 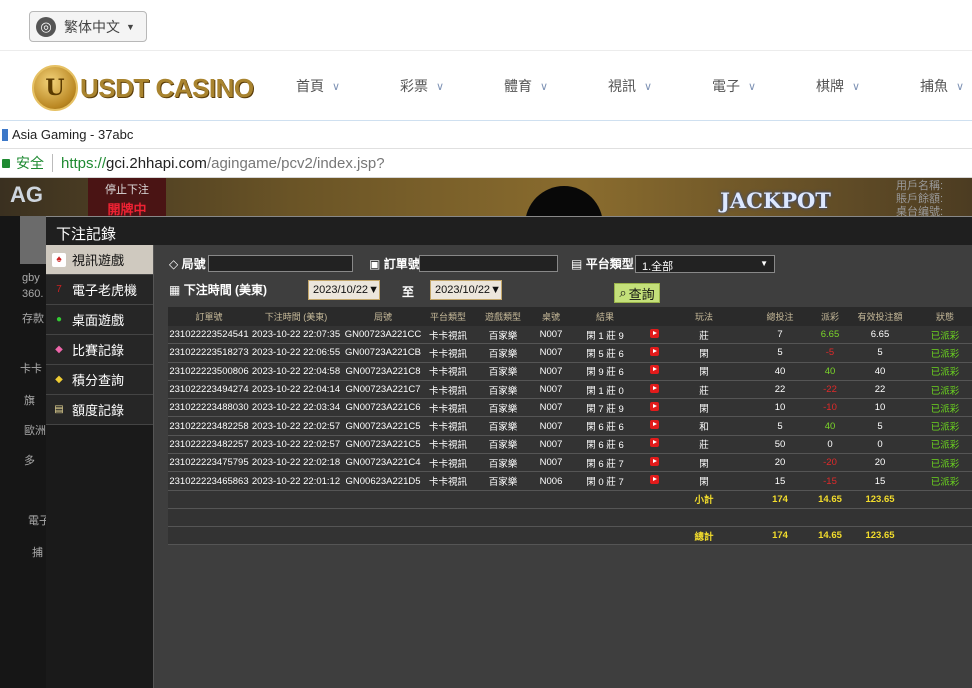 What do you see at coordinates (570, 316) in the screenshot?
I see `table-header: 訂單號 下注時間 (美東) 局號 平台類型 遊戲類型 桌號 結果 玩法 總投注 派彩 有效投注額 狀態` at bounding box center [570, 316].